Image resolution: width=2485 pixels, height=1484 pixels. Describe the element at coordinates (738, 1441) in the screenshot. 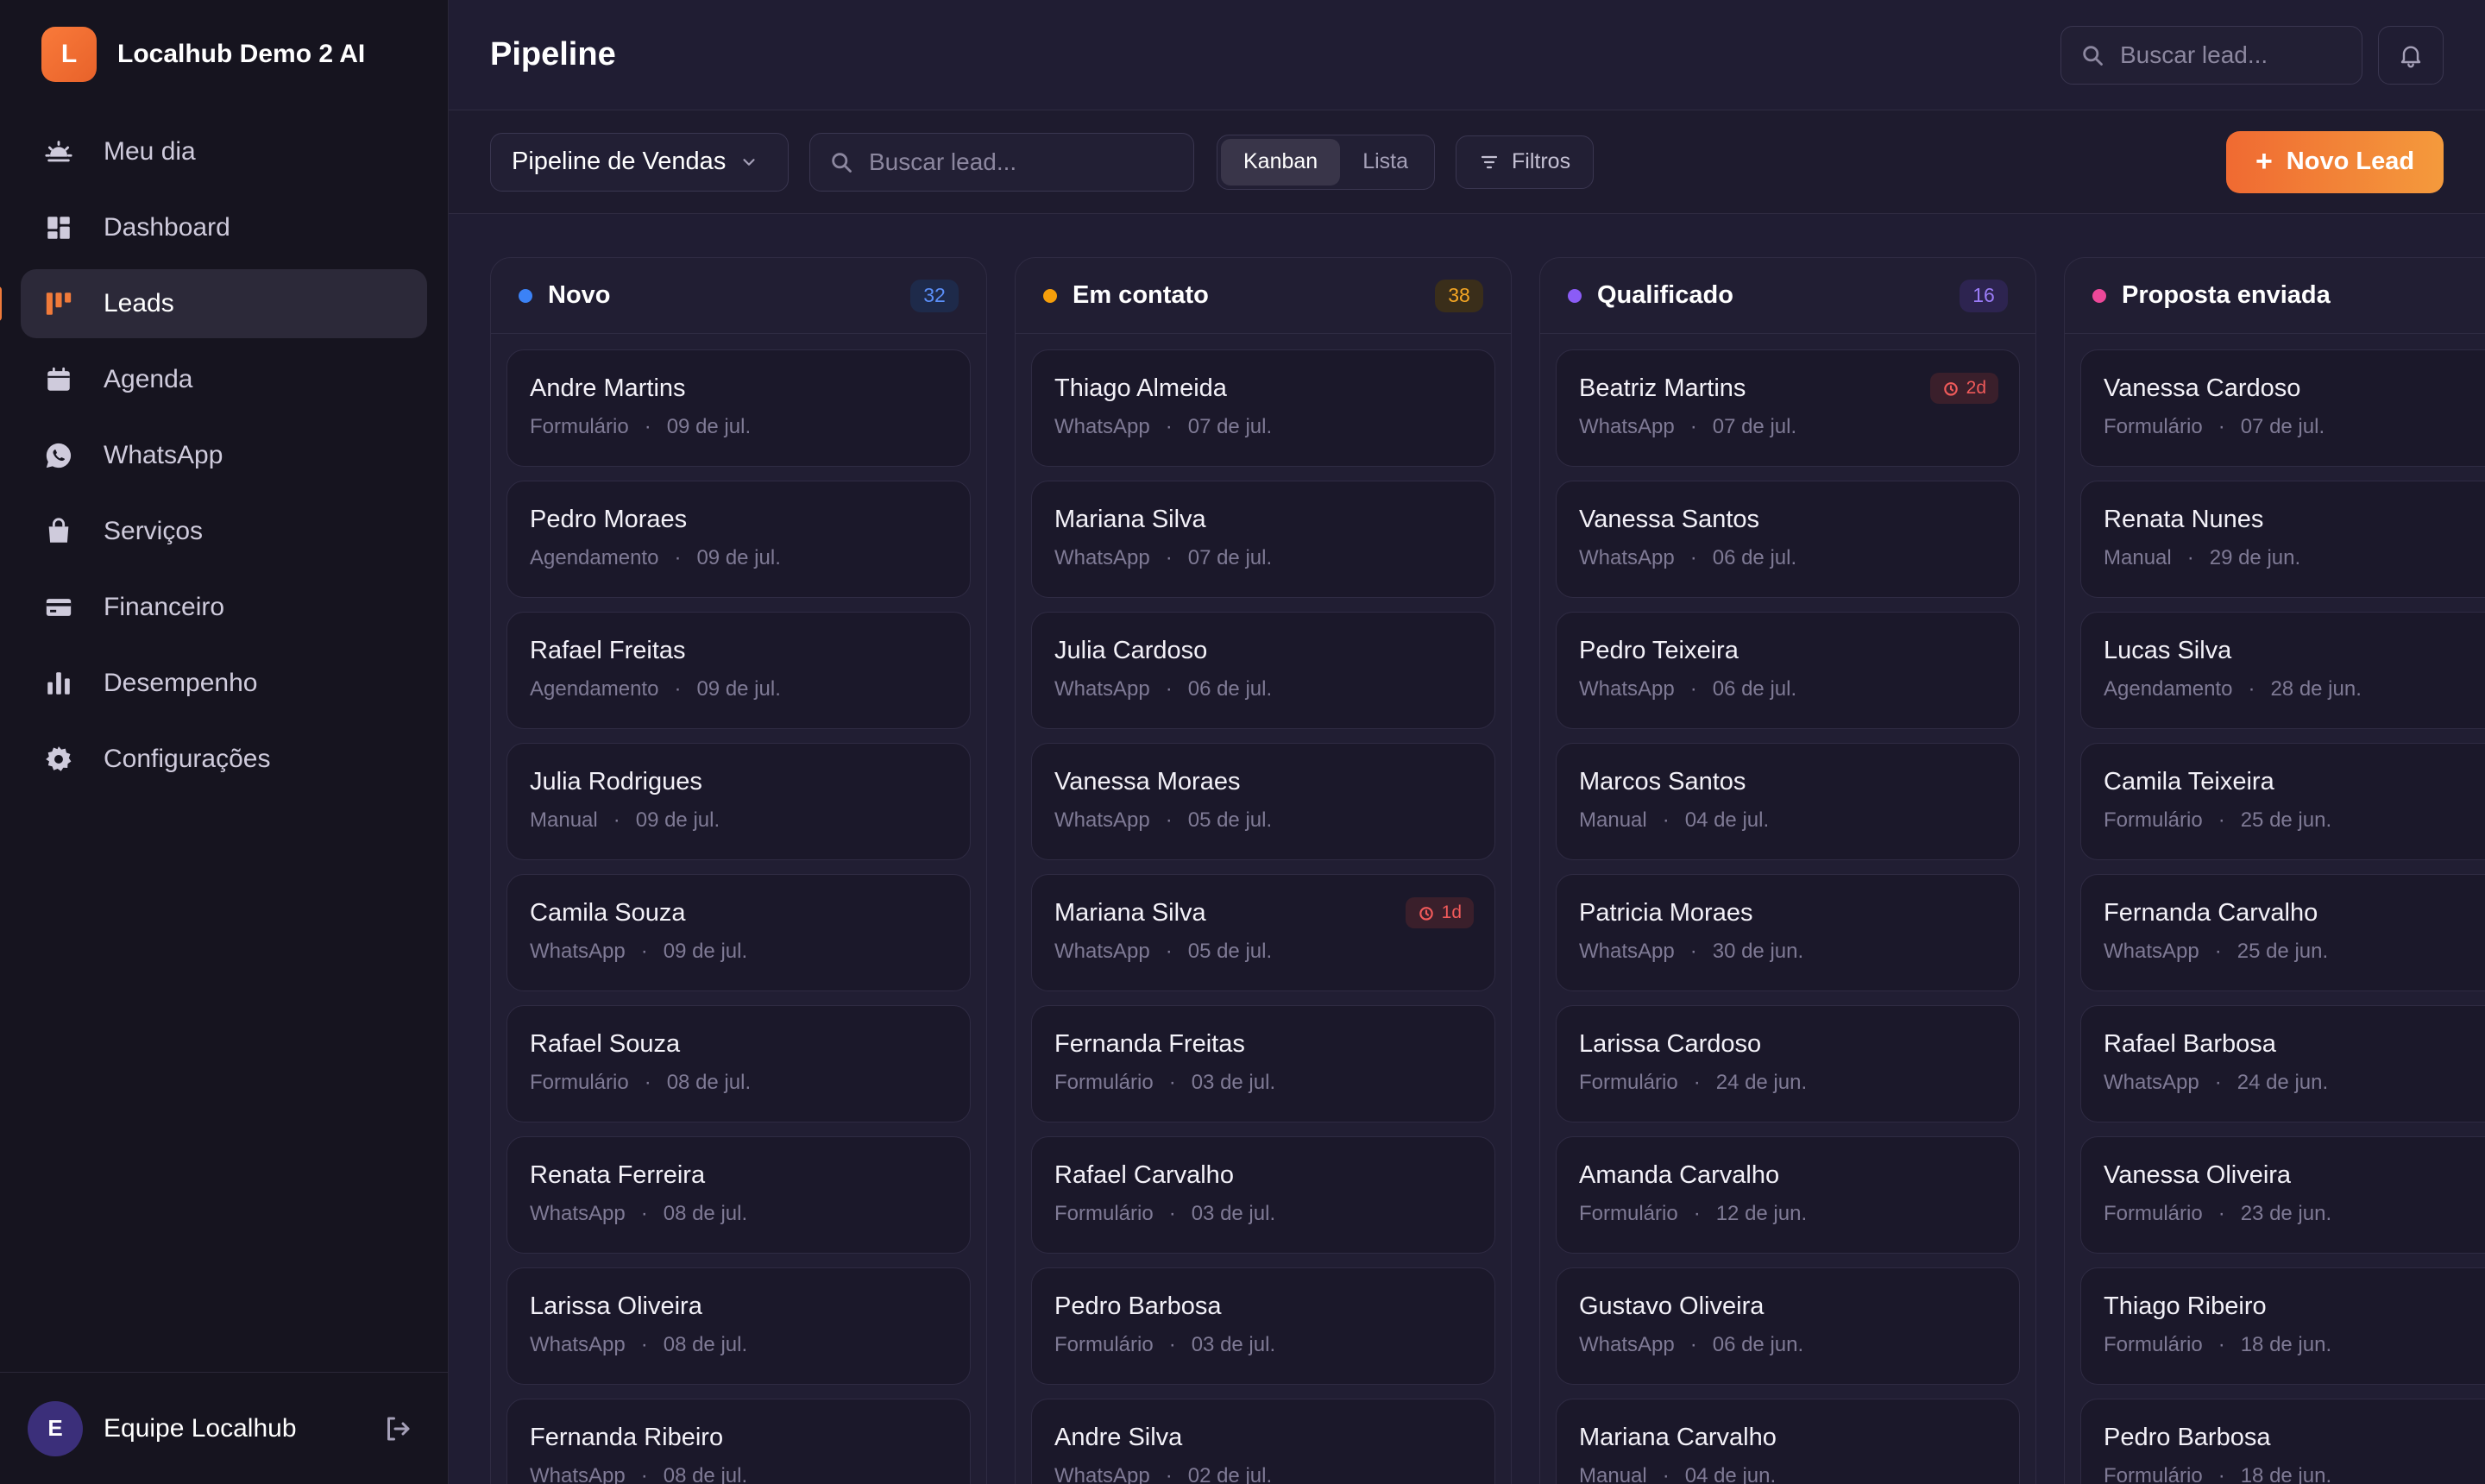

I see `lead-card: Fernanda Ribeiro WhatsApp · 08 de jul.` at that location.